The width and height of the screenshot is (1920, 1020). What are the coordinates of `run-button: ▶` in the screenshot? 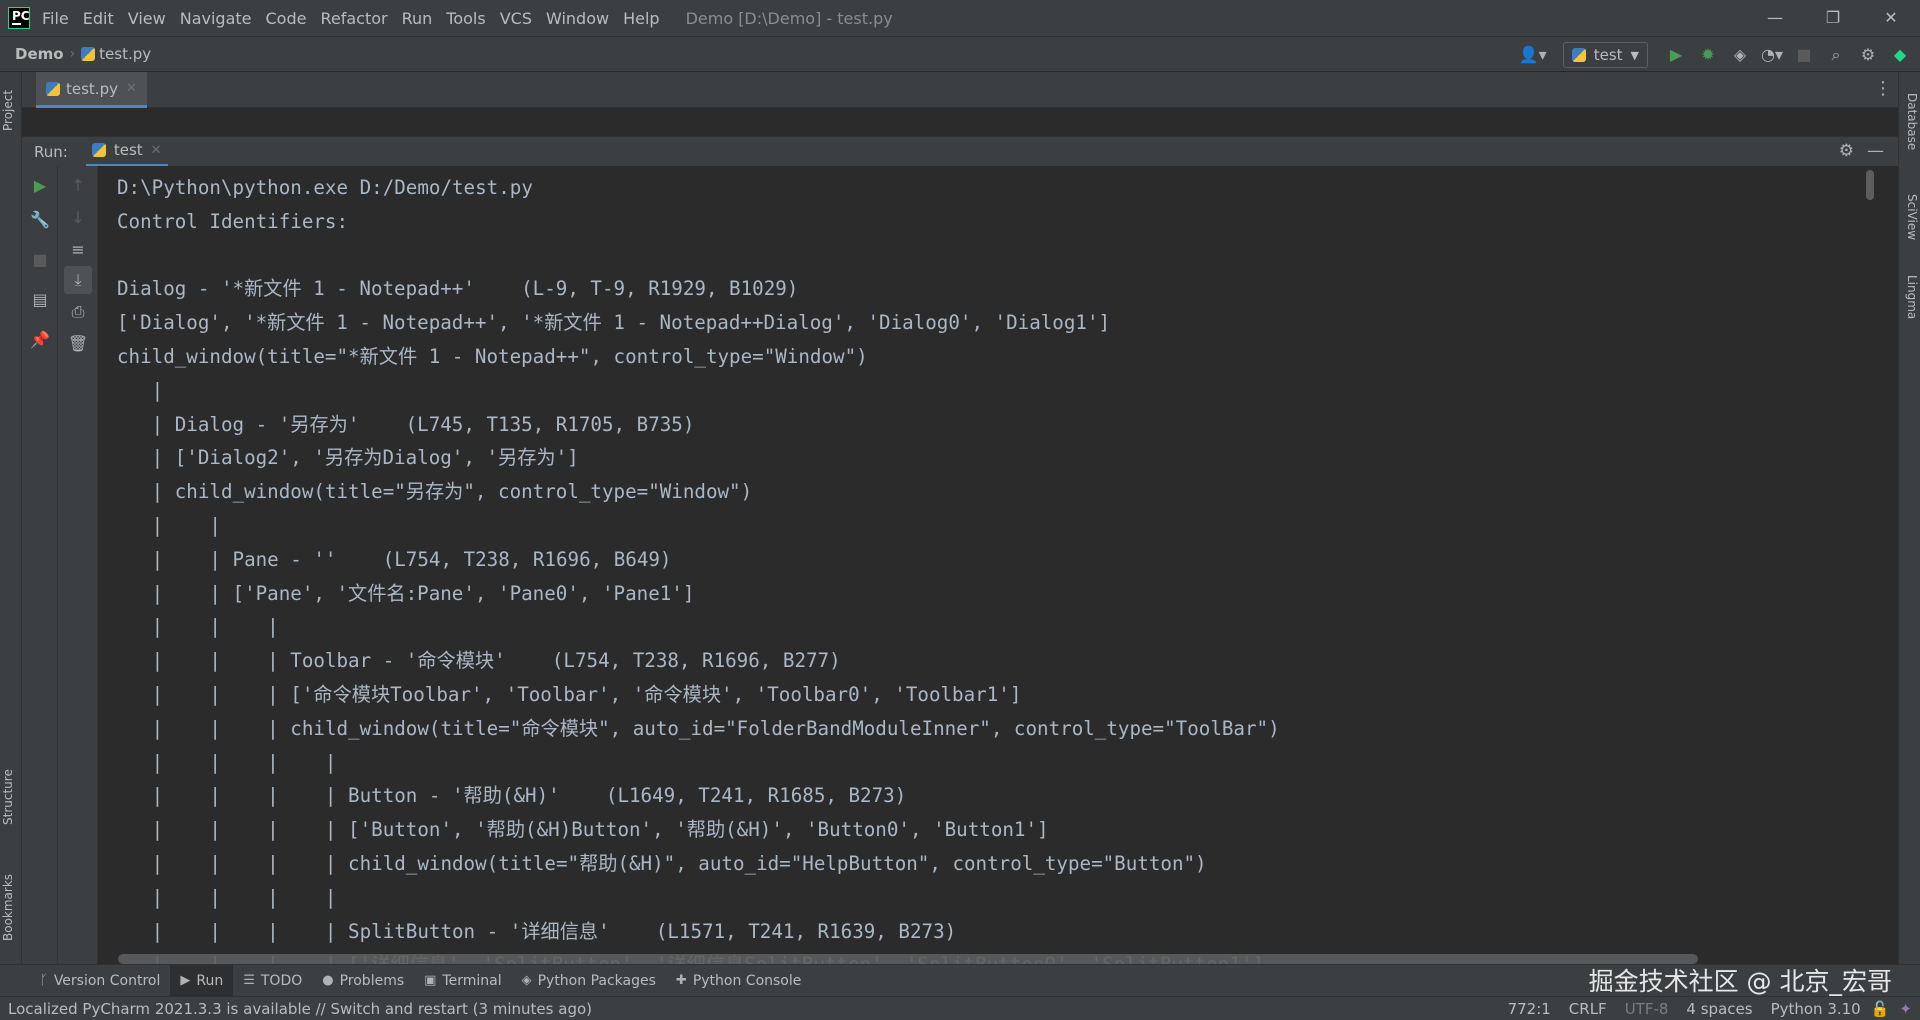 It's located at (1676, 55).